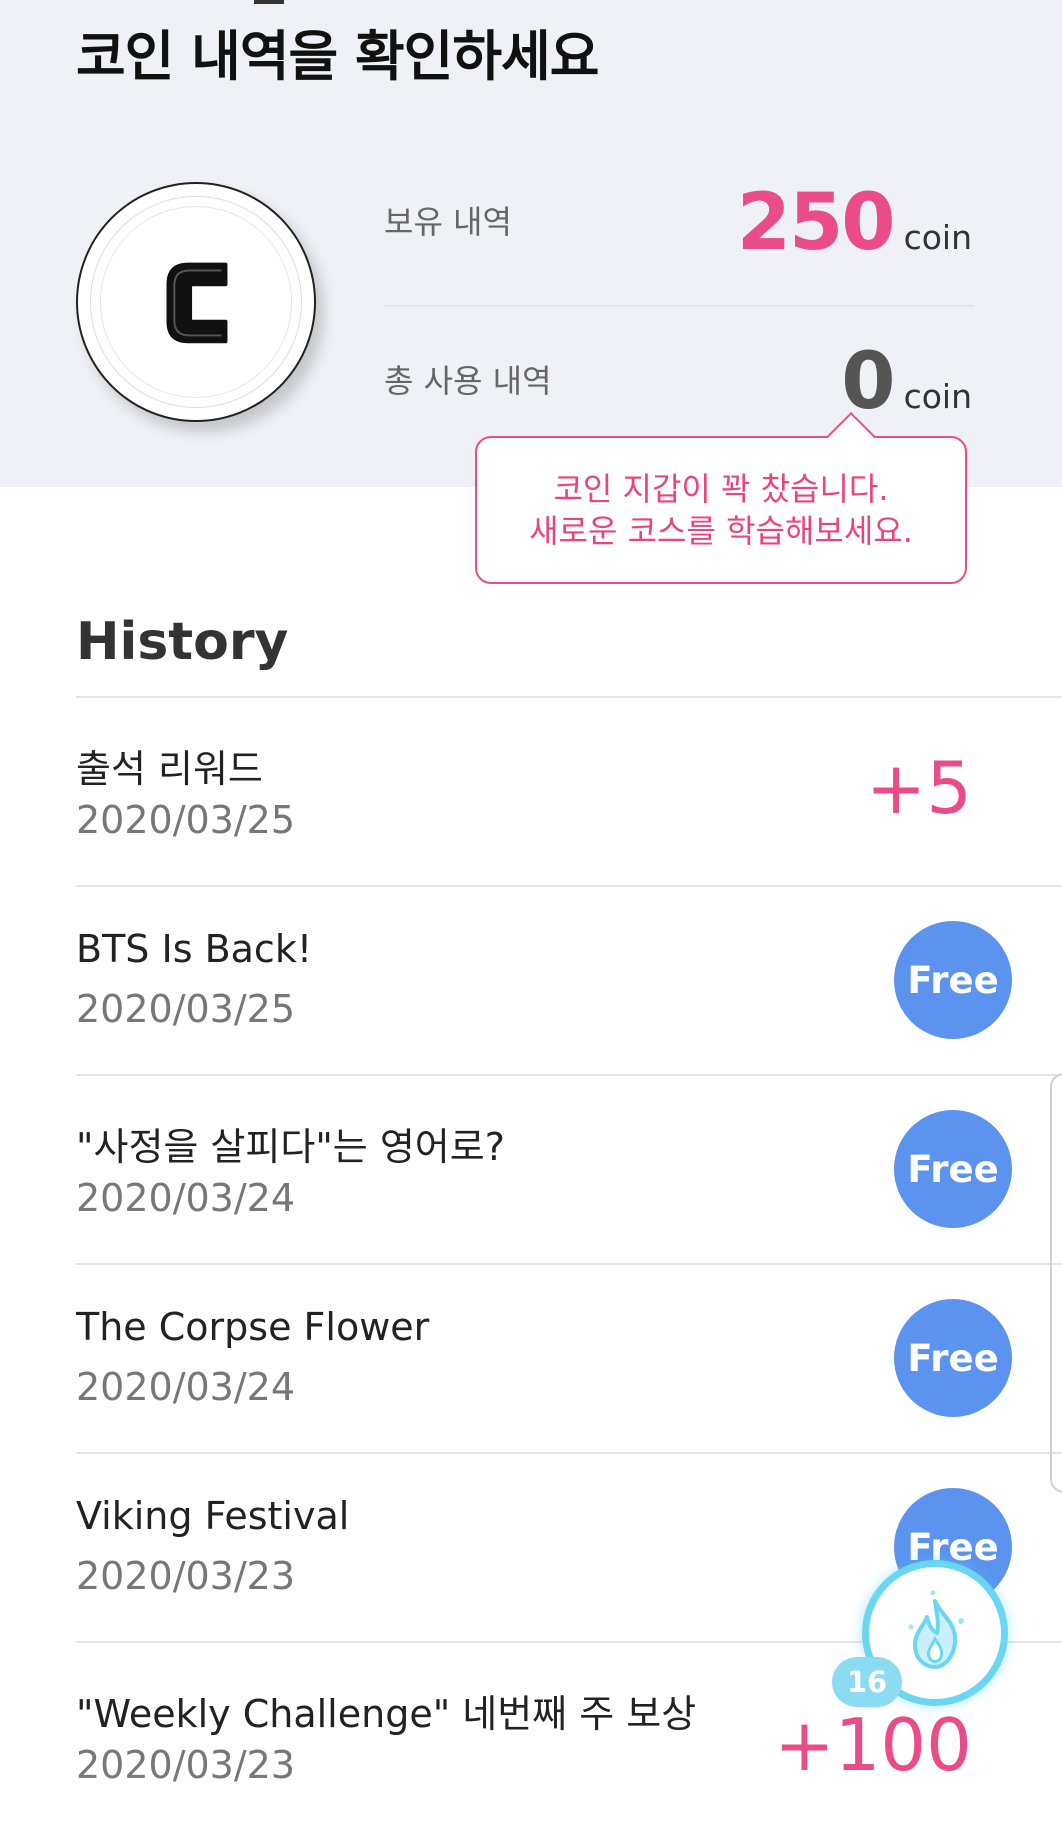  I want to click on tooltip-line-1: 코인 지갑이 꽉 찼습니다., so click(721, 489).